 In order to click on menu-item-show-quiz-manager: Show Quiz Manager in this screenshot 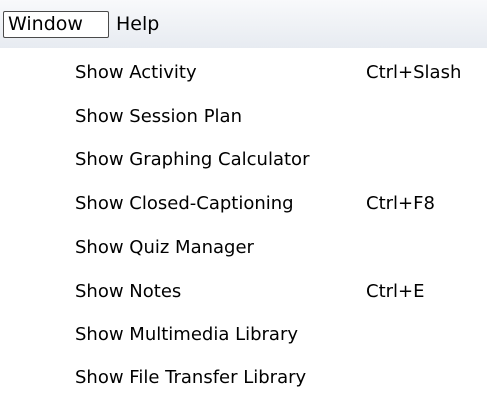, I will do `click(243, 248)`.